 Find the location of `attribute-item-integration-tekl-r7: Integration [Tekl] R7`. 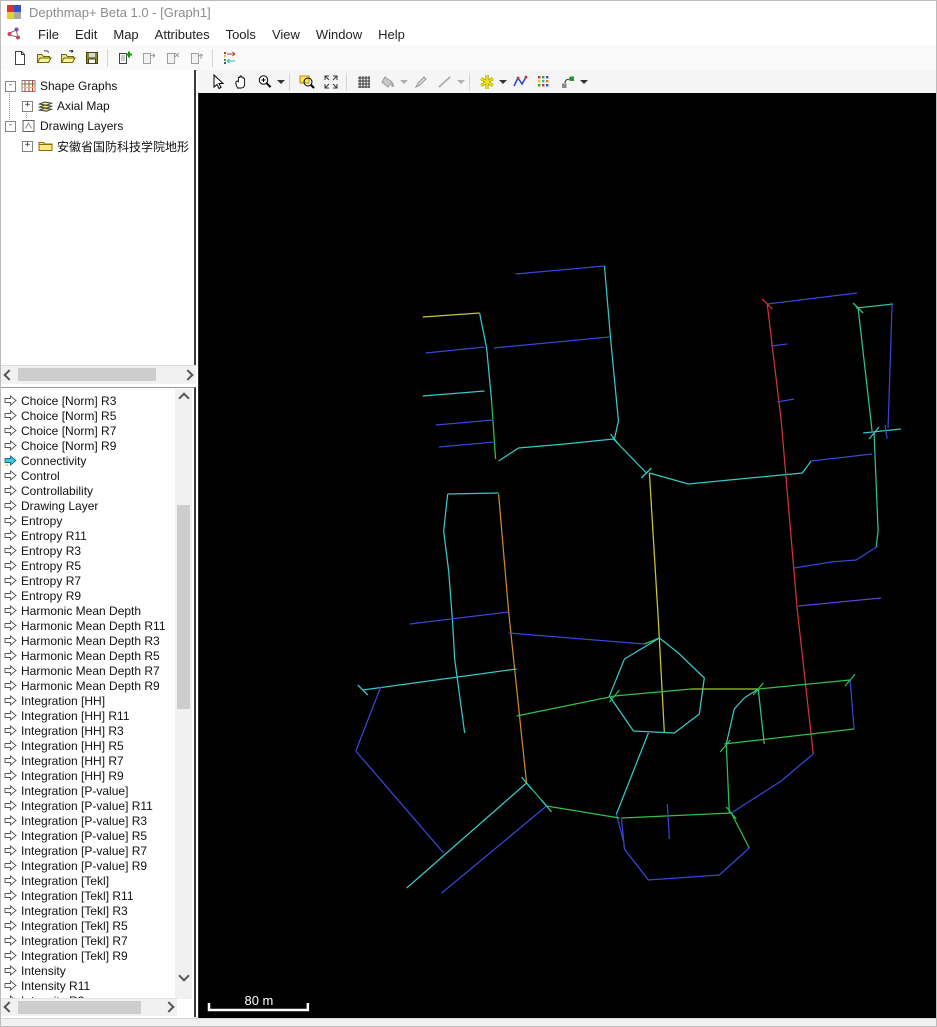

attribute-item-integration-tekl-r7: Integration [Tekl] R7 is located at coordinates (89, 940).